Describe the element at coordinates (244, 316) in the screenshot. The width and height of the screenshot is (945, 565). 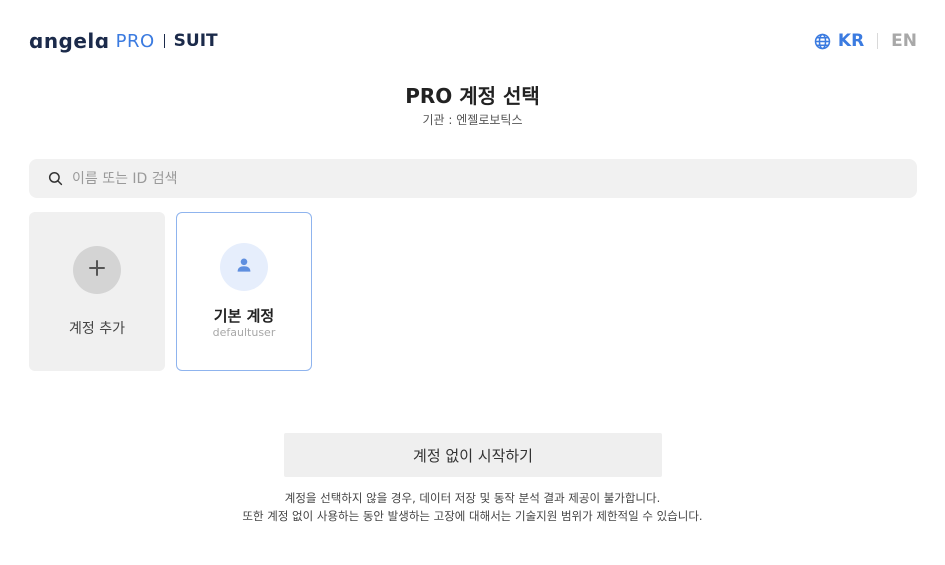
I see `account-name: 기본 계정` at that location.